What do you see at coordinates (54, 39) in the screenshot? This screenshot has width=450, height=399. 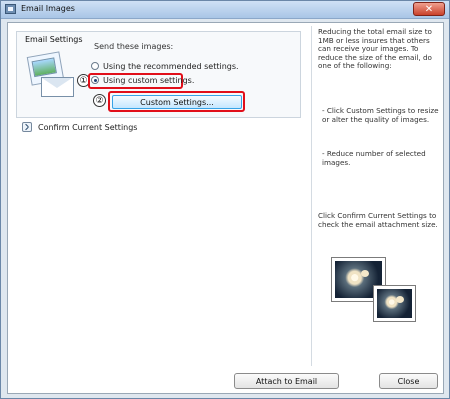 I see `email-settings-title: Email Settings` at bounding box center [54, 39].